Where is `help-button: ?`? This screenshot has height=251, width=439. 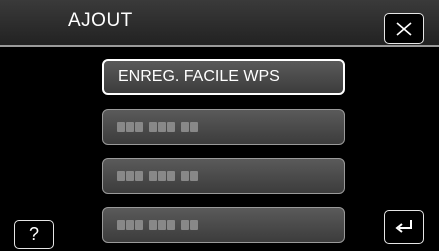 help-button: ? is located at coordinates (34, 234).